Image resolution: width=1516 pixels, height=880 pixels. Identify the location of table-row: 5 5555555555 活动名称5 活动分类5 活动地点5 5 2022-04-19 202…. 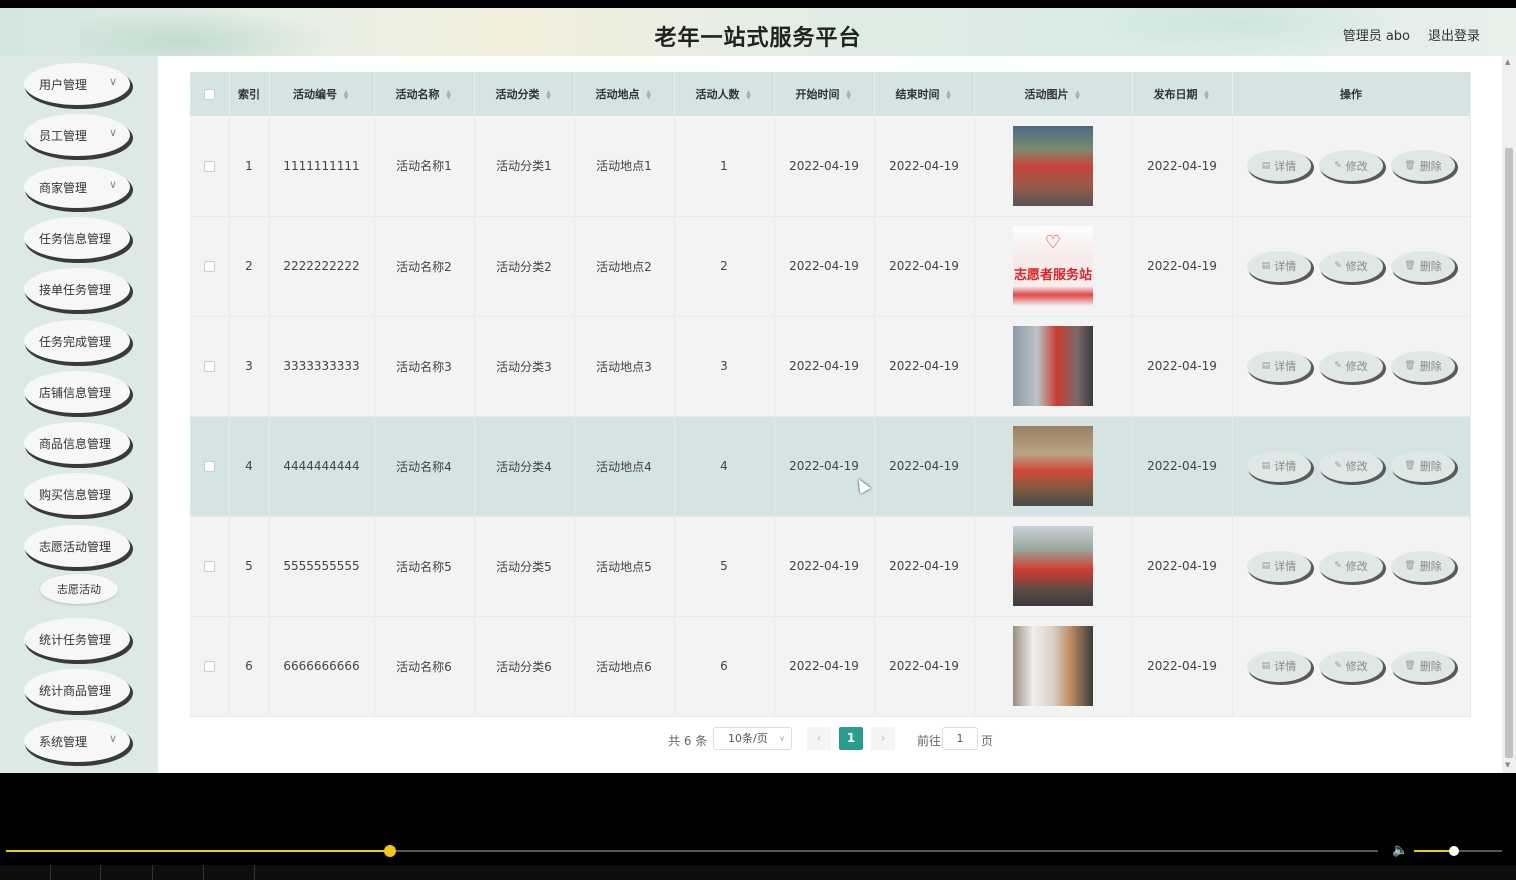
(830, 566).